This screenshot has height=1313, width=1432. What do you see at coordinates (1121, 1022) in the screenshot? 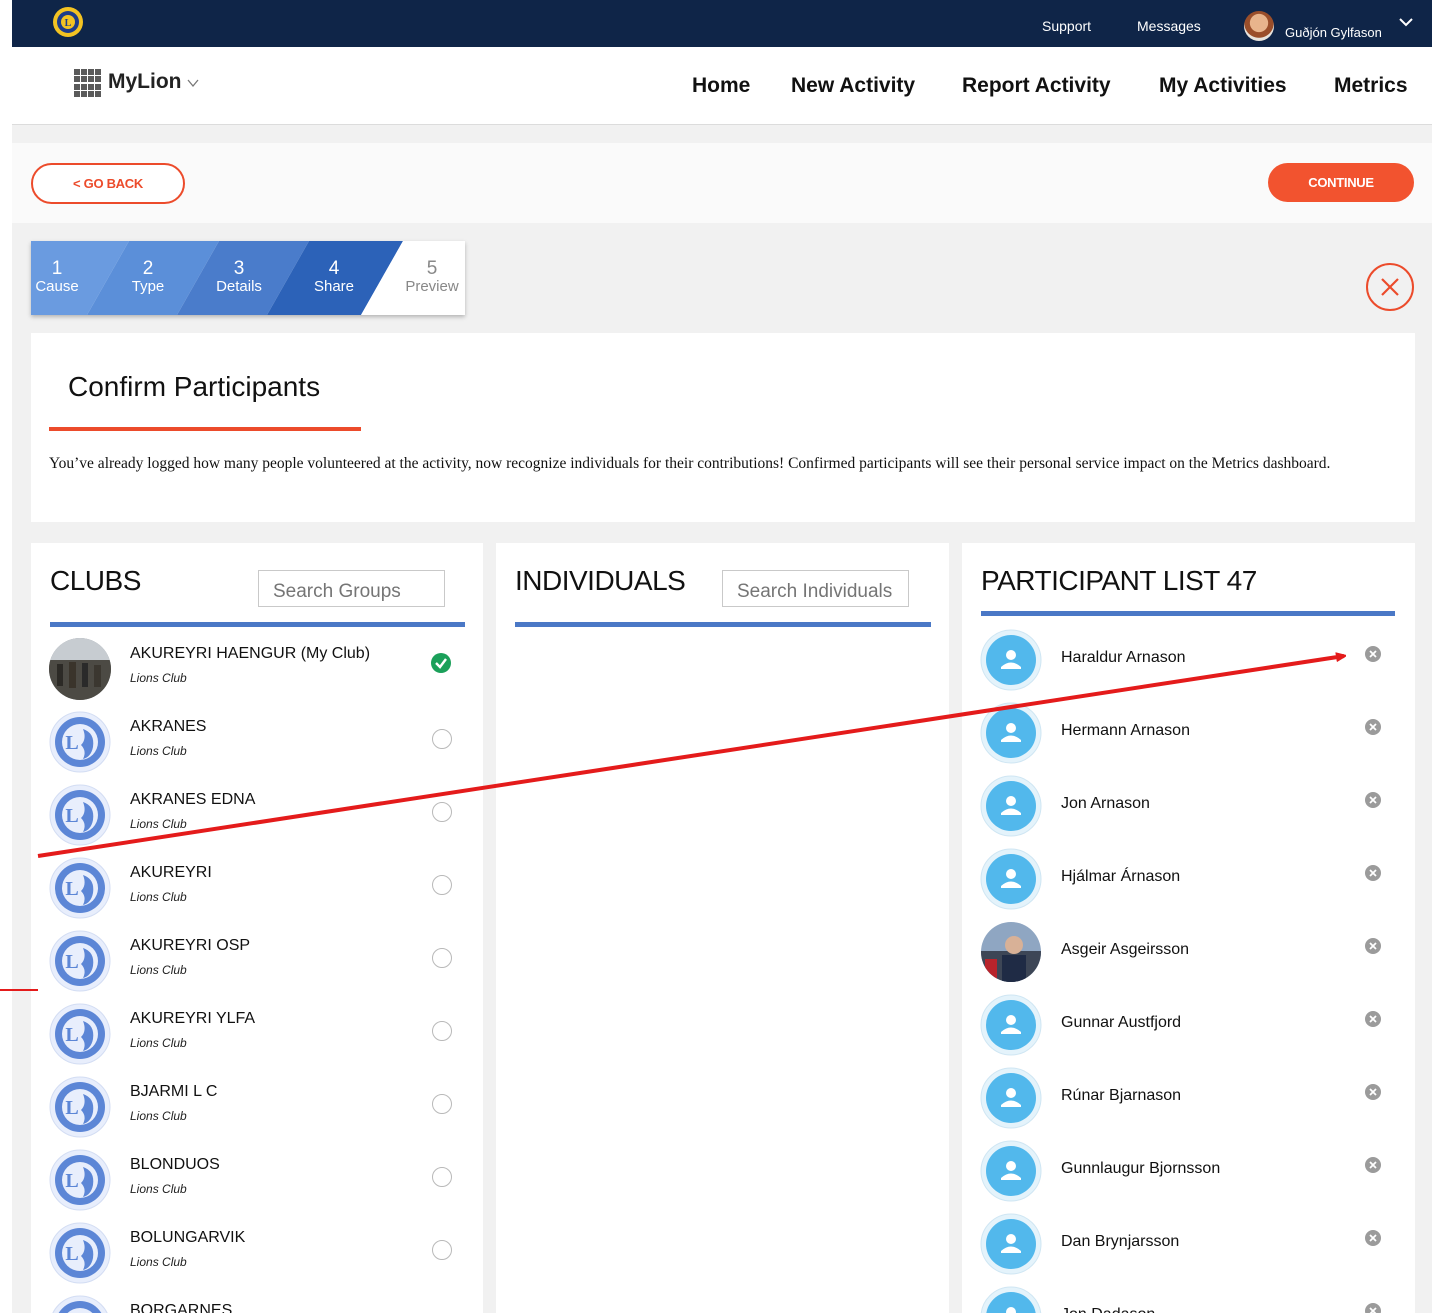
I see `participant-name: Gunnar Austfjord` at bounding box center [1121, 1022].